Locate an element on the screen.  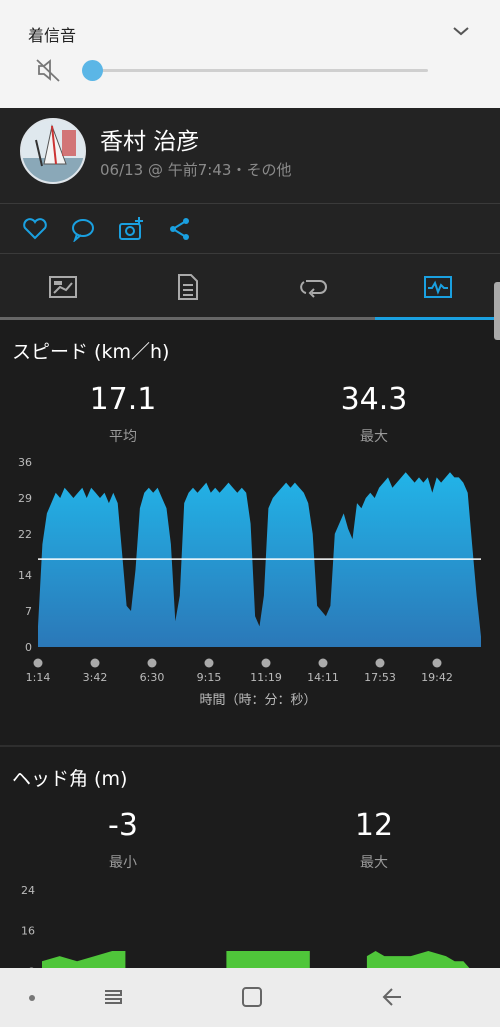
share-icon is located at coordinates (180, 229).